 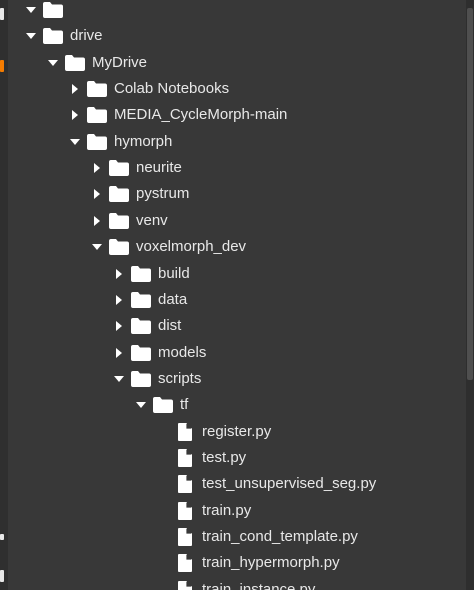 I want to click on folder-row: voxelmorph_dev, so click(x=277, y=247).